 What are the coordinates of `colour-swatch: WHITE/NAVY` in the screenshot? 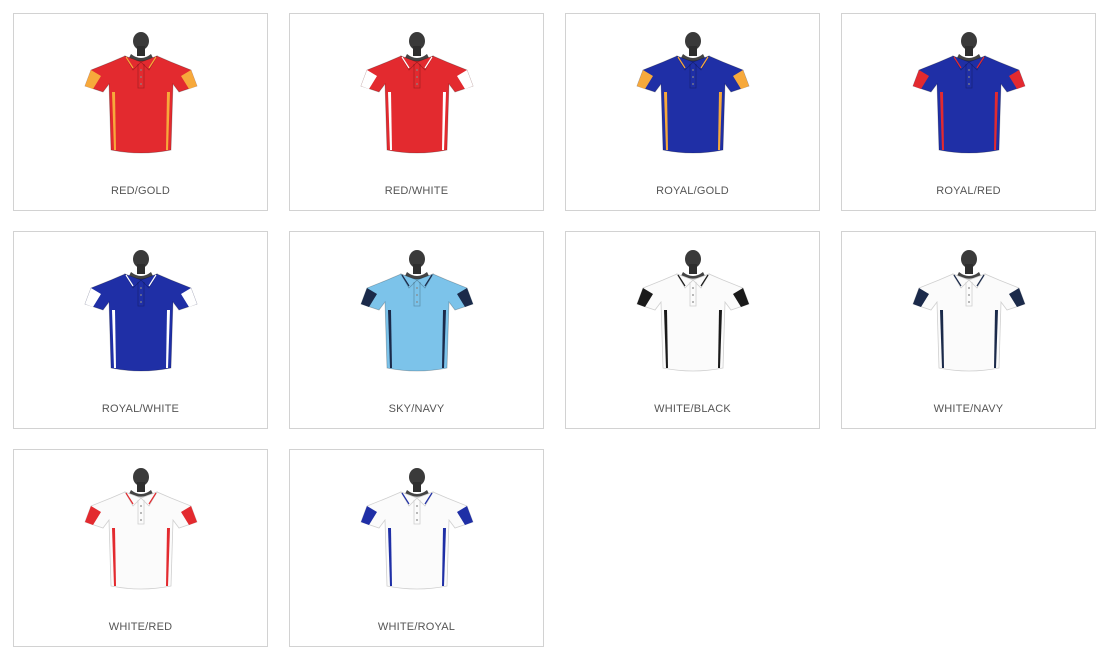 It's located at (968, 330).